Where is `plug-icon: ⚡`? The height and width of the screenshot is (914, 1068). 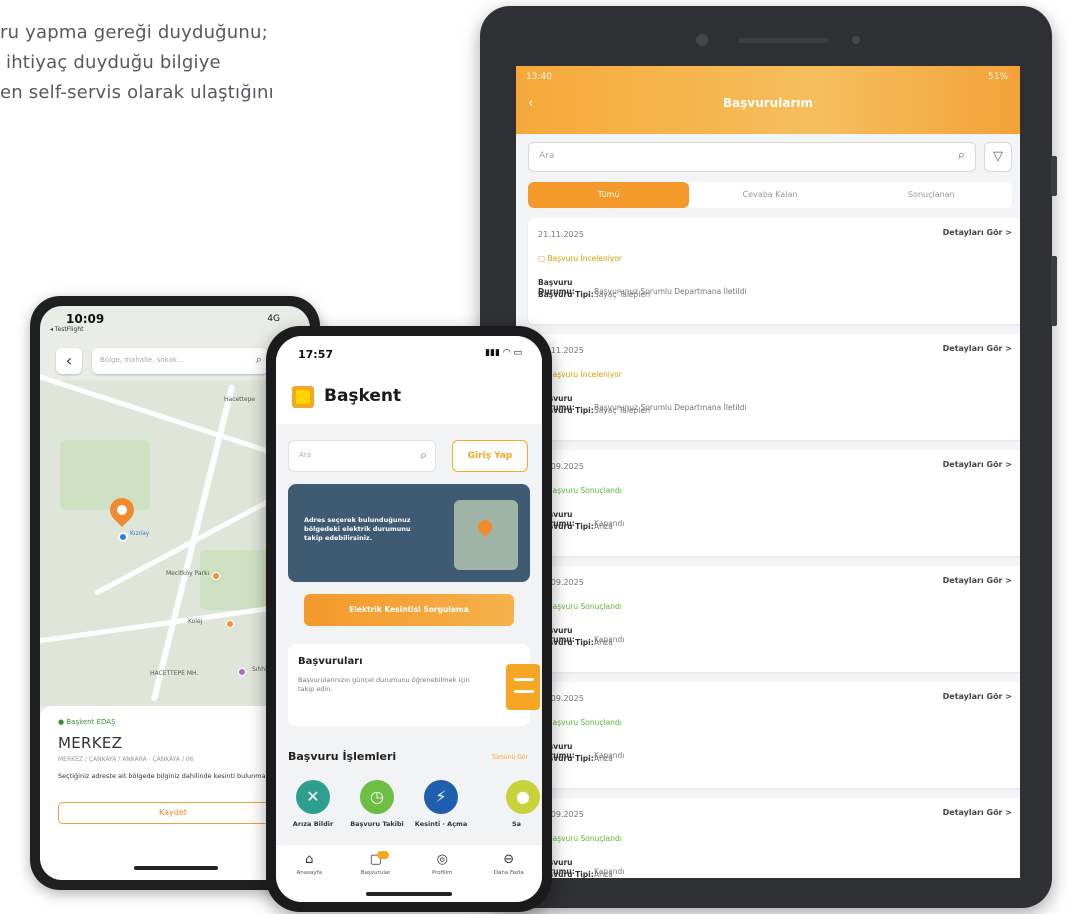
plug-icon: ⚡ is located at coordinates (441, 797).